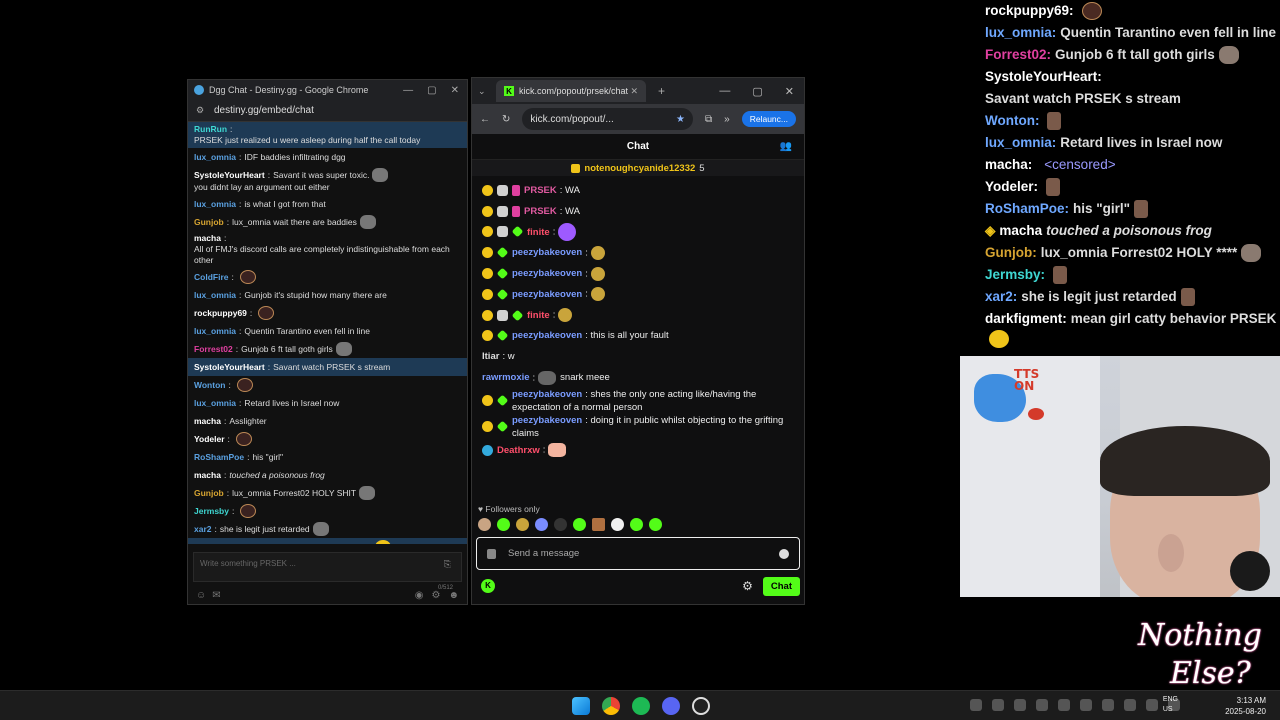 The image size is (1280, 720). Describe the element at coordinates (1135, 54) in the screenshot. I see `overlay-text: Gunjob 6 ft tall goth girls` at that location.